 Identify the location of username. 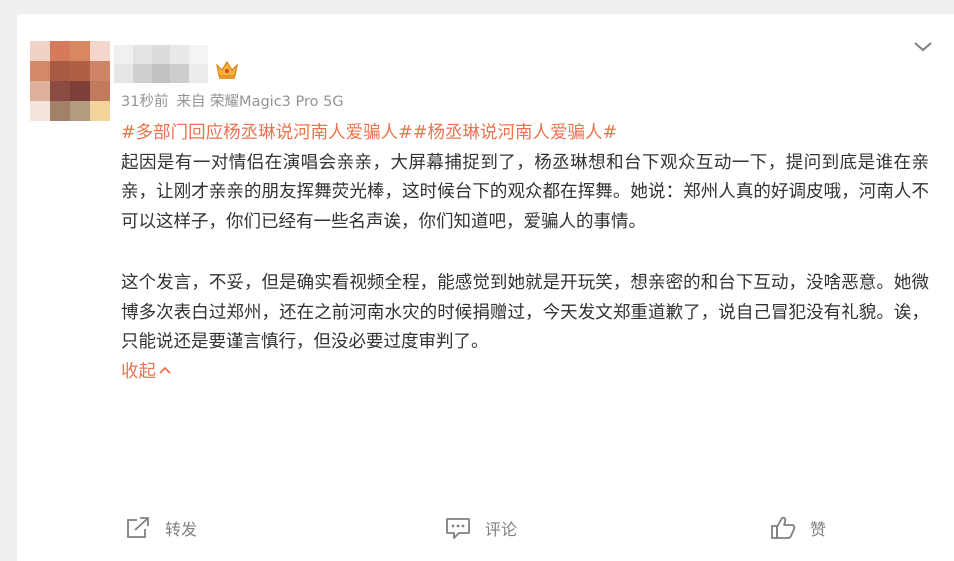
(161, 64).